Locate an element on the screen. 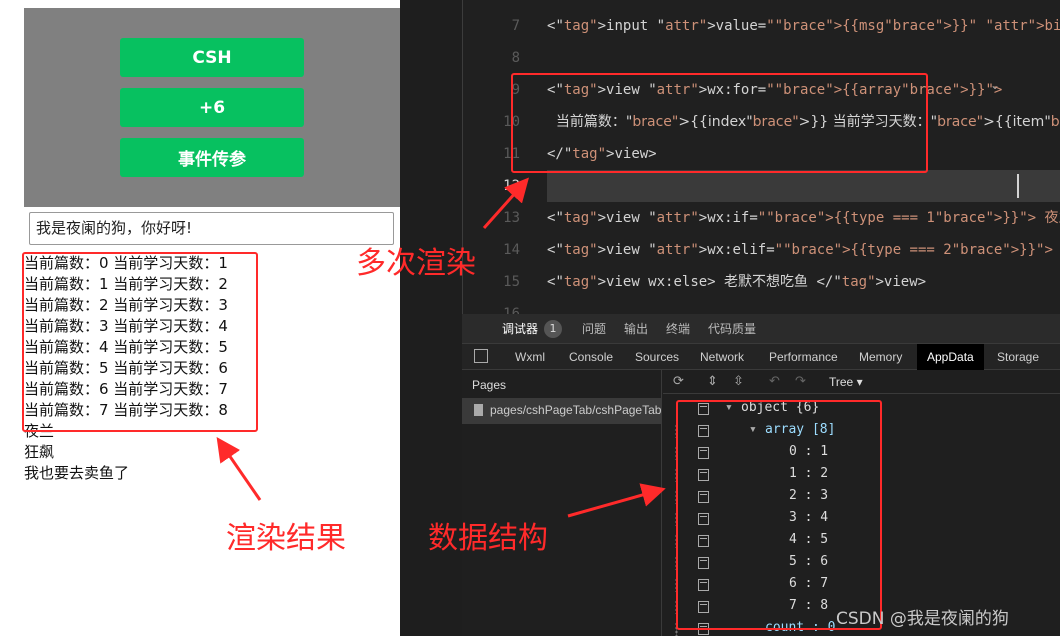  multi-render-box is located at coordinates (719, 123).